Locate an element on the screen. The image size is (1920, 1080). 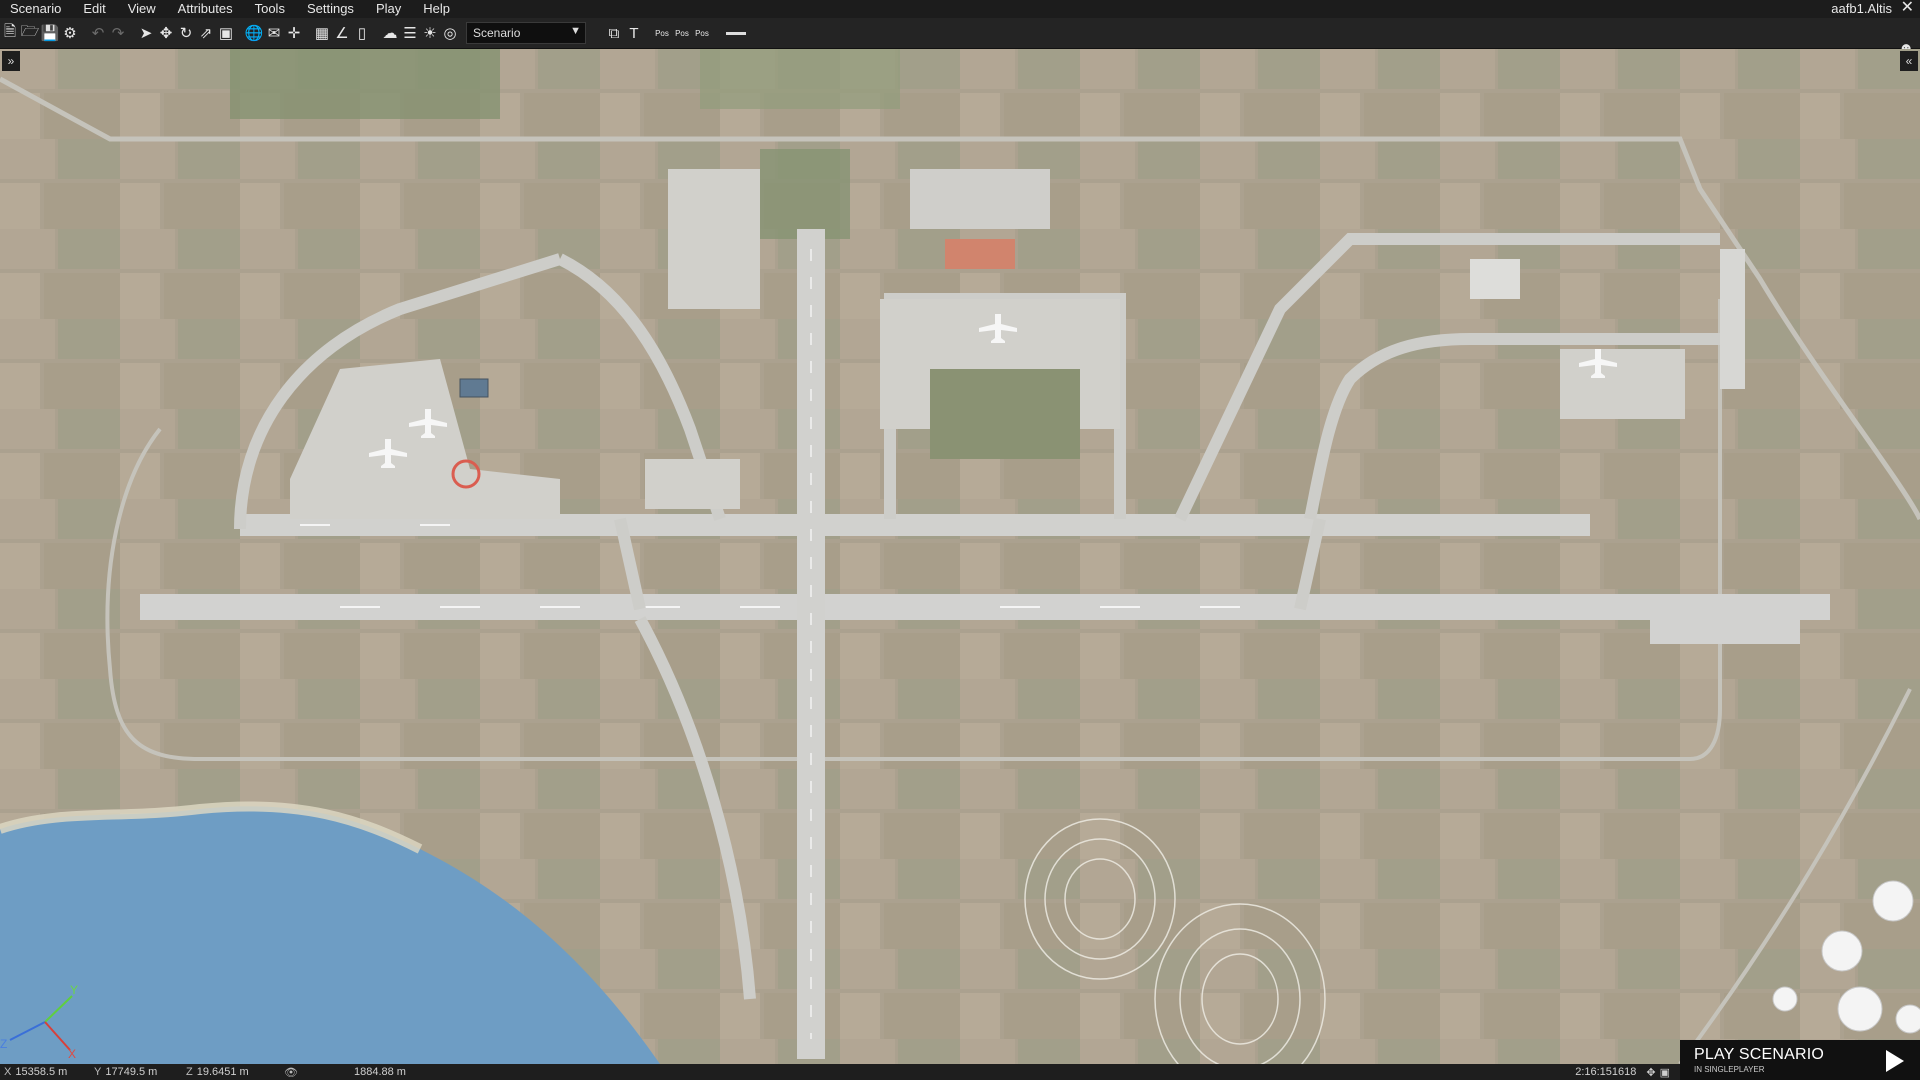
bar-icon: ▯ is located at coordinates (362, 33).